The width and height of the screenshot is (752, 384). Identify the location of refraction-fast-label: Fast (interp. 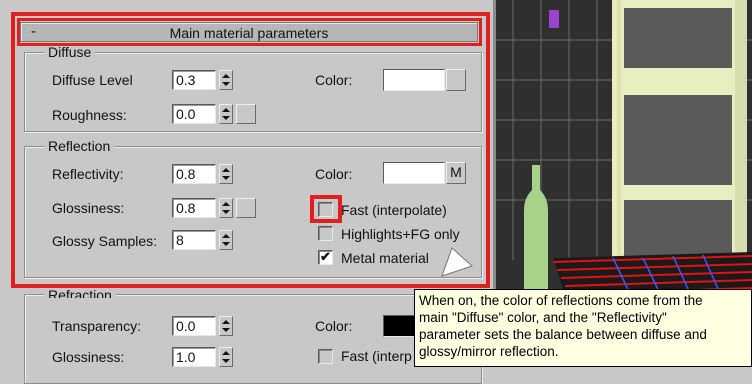
(376, 356).